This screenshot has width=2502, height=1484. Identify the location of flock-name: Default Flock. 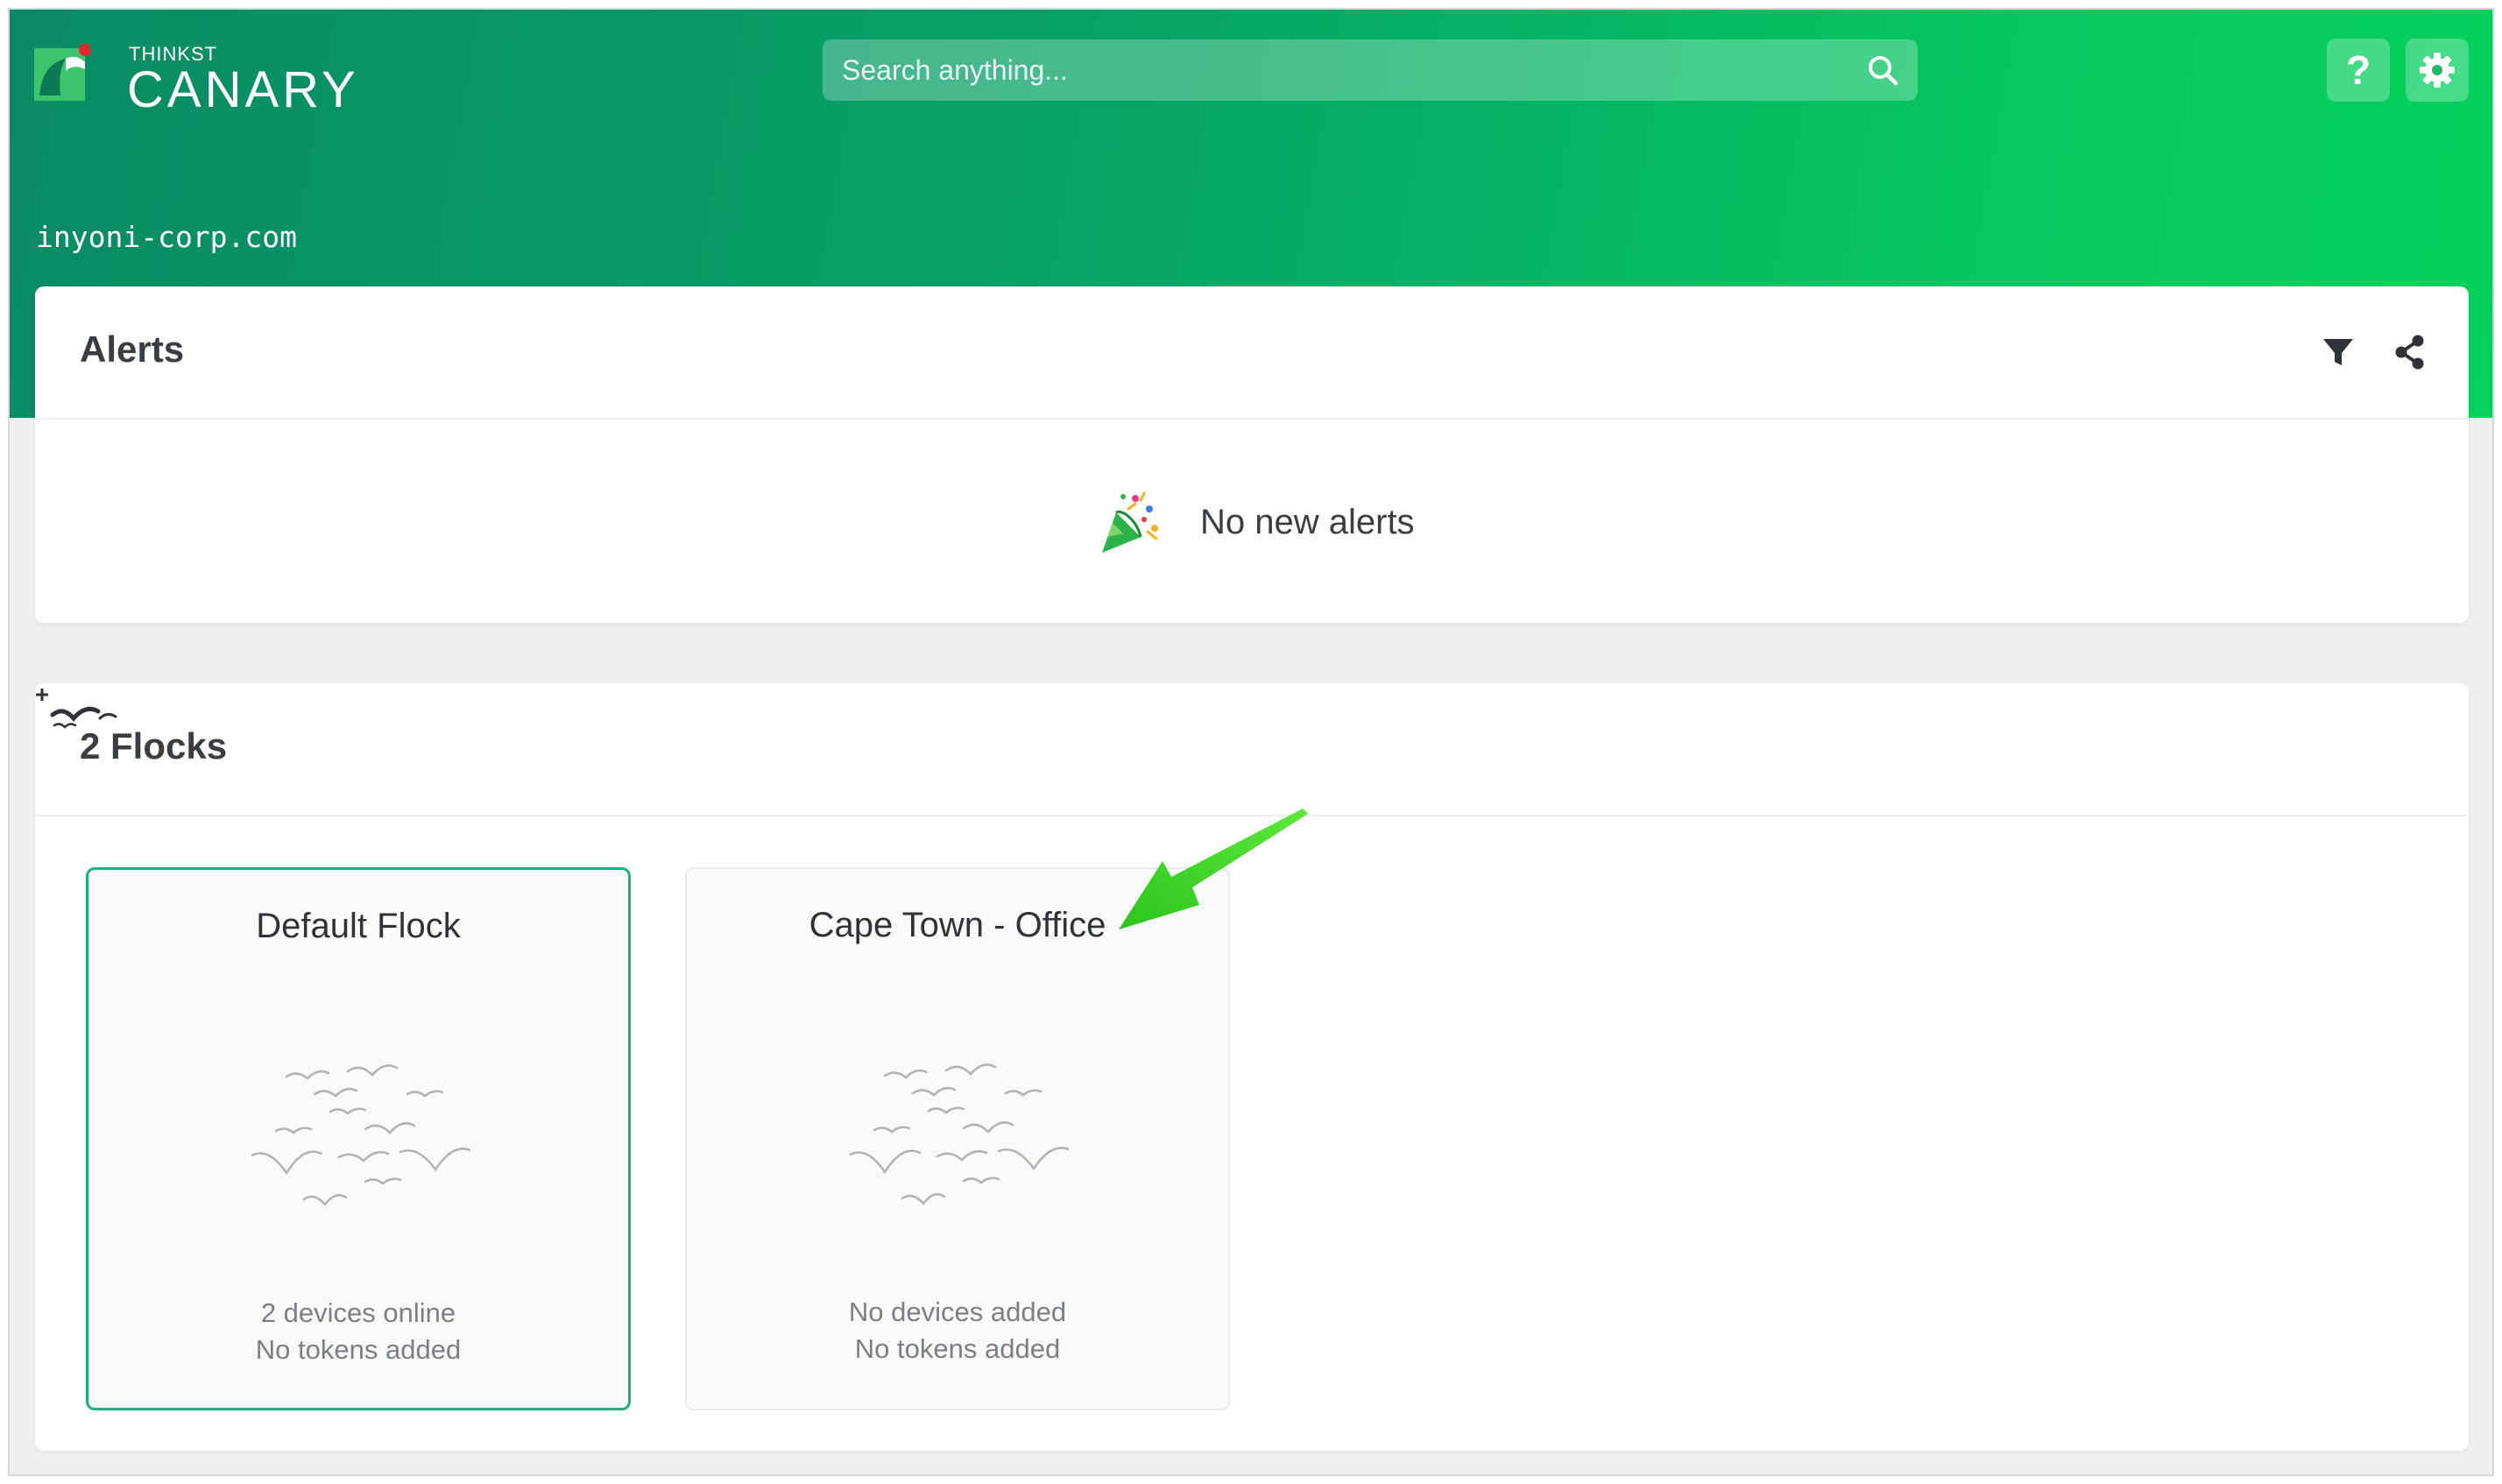
(358, 926).